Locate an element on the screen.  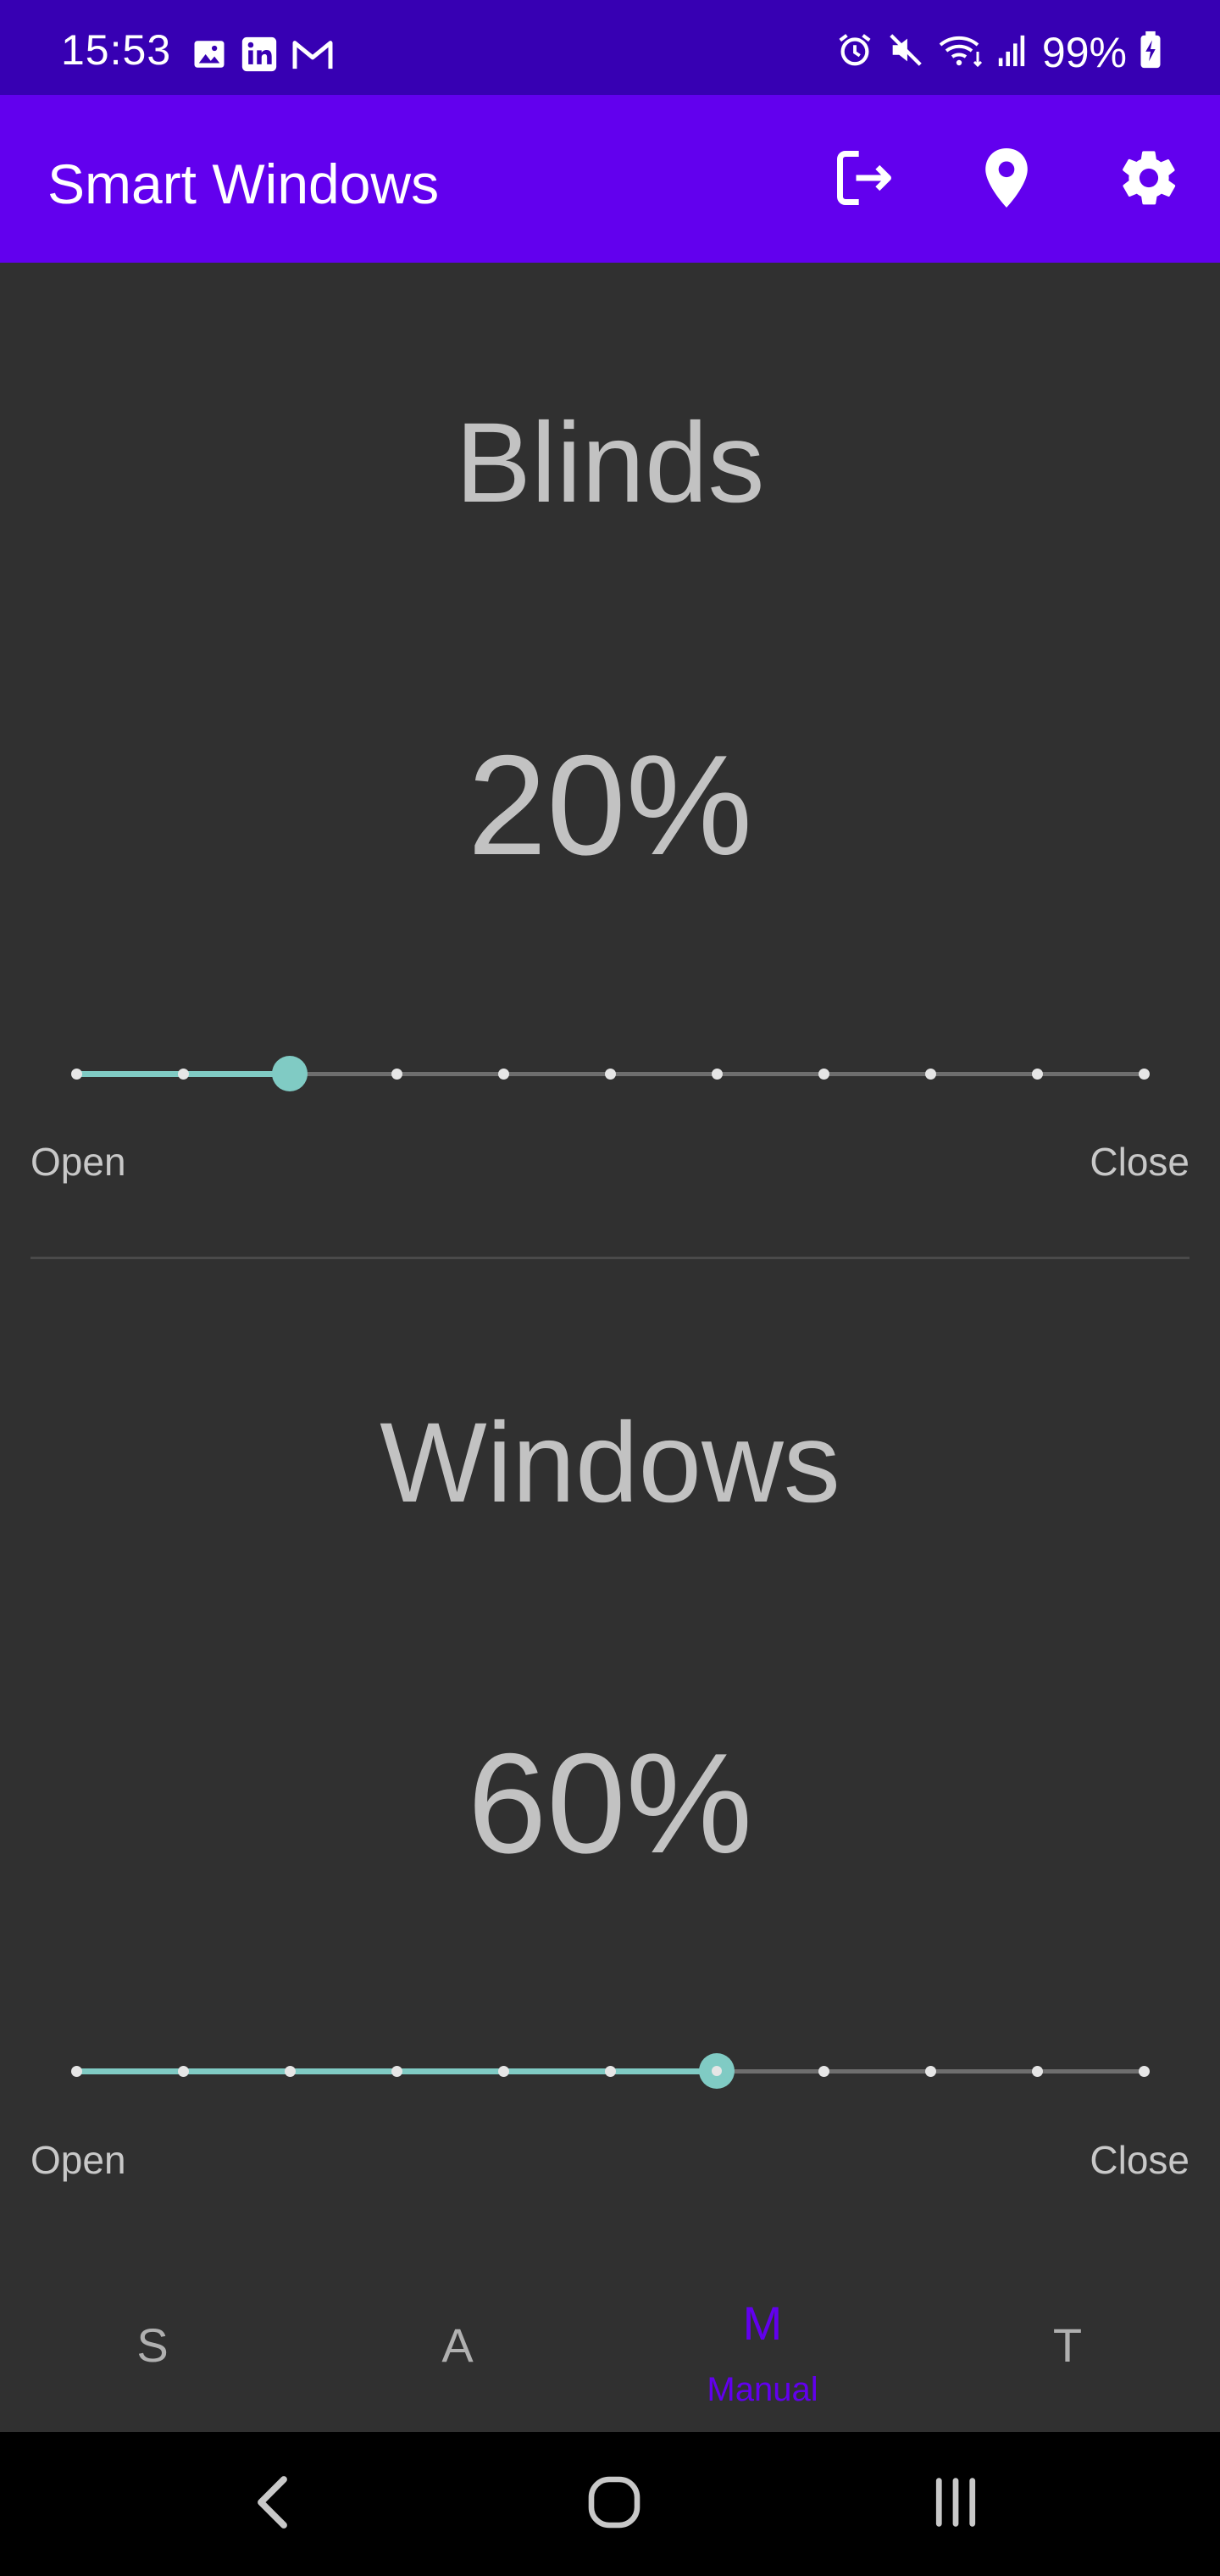
nav-item-label: S is located at coordinates (152, 2345).